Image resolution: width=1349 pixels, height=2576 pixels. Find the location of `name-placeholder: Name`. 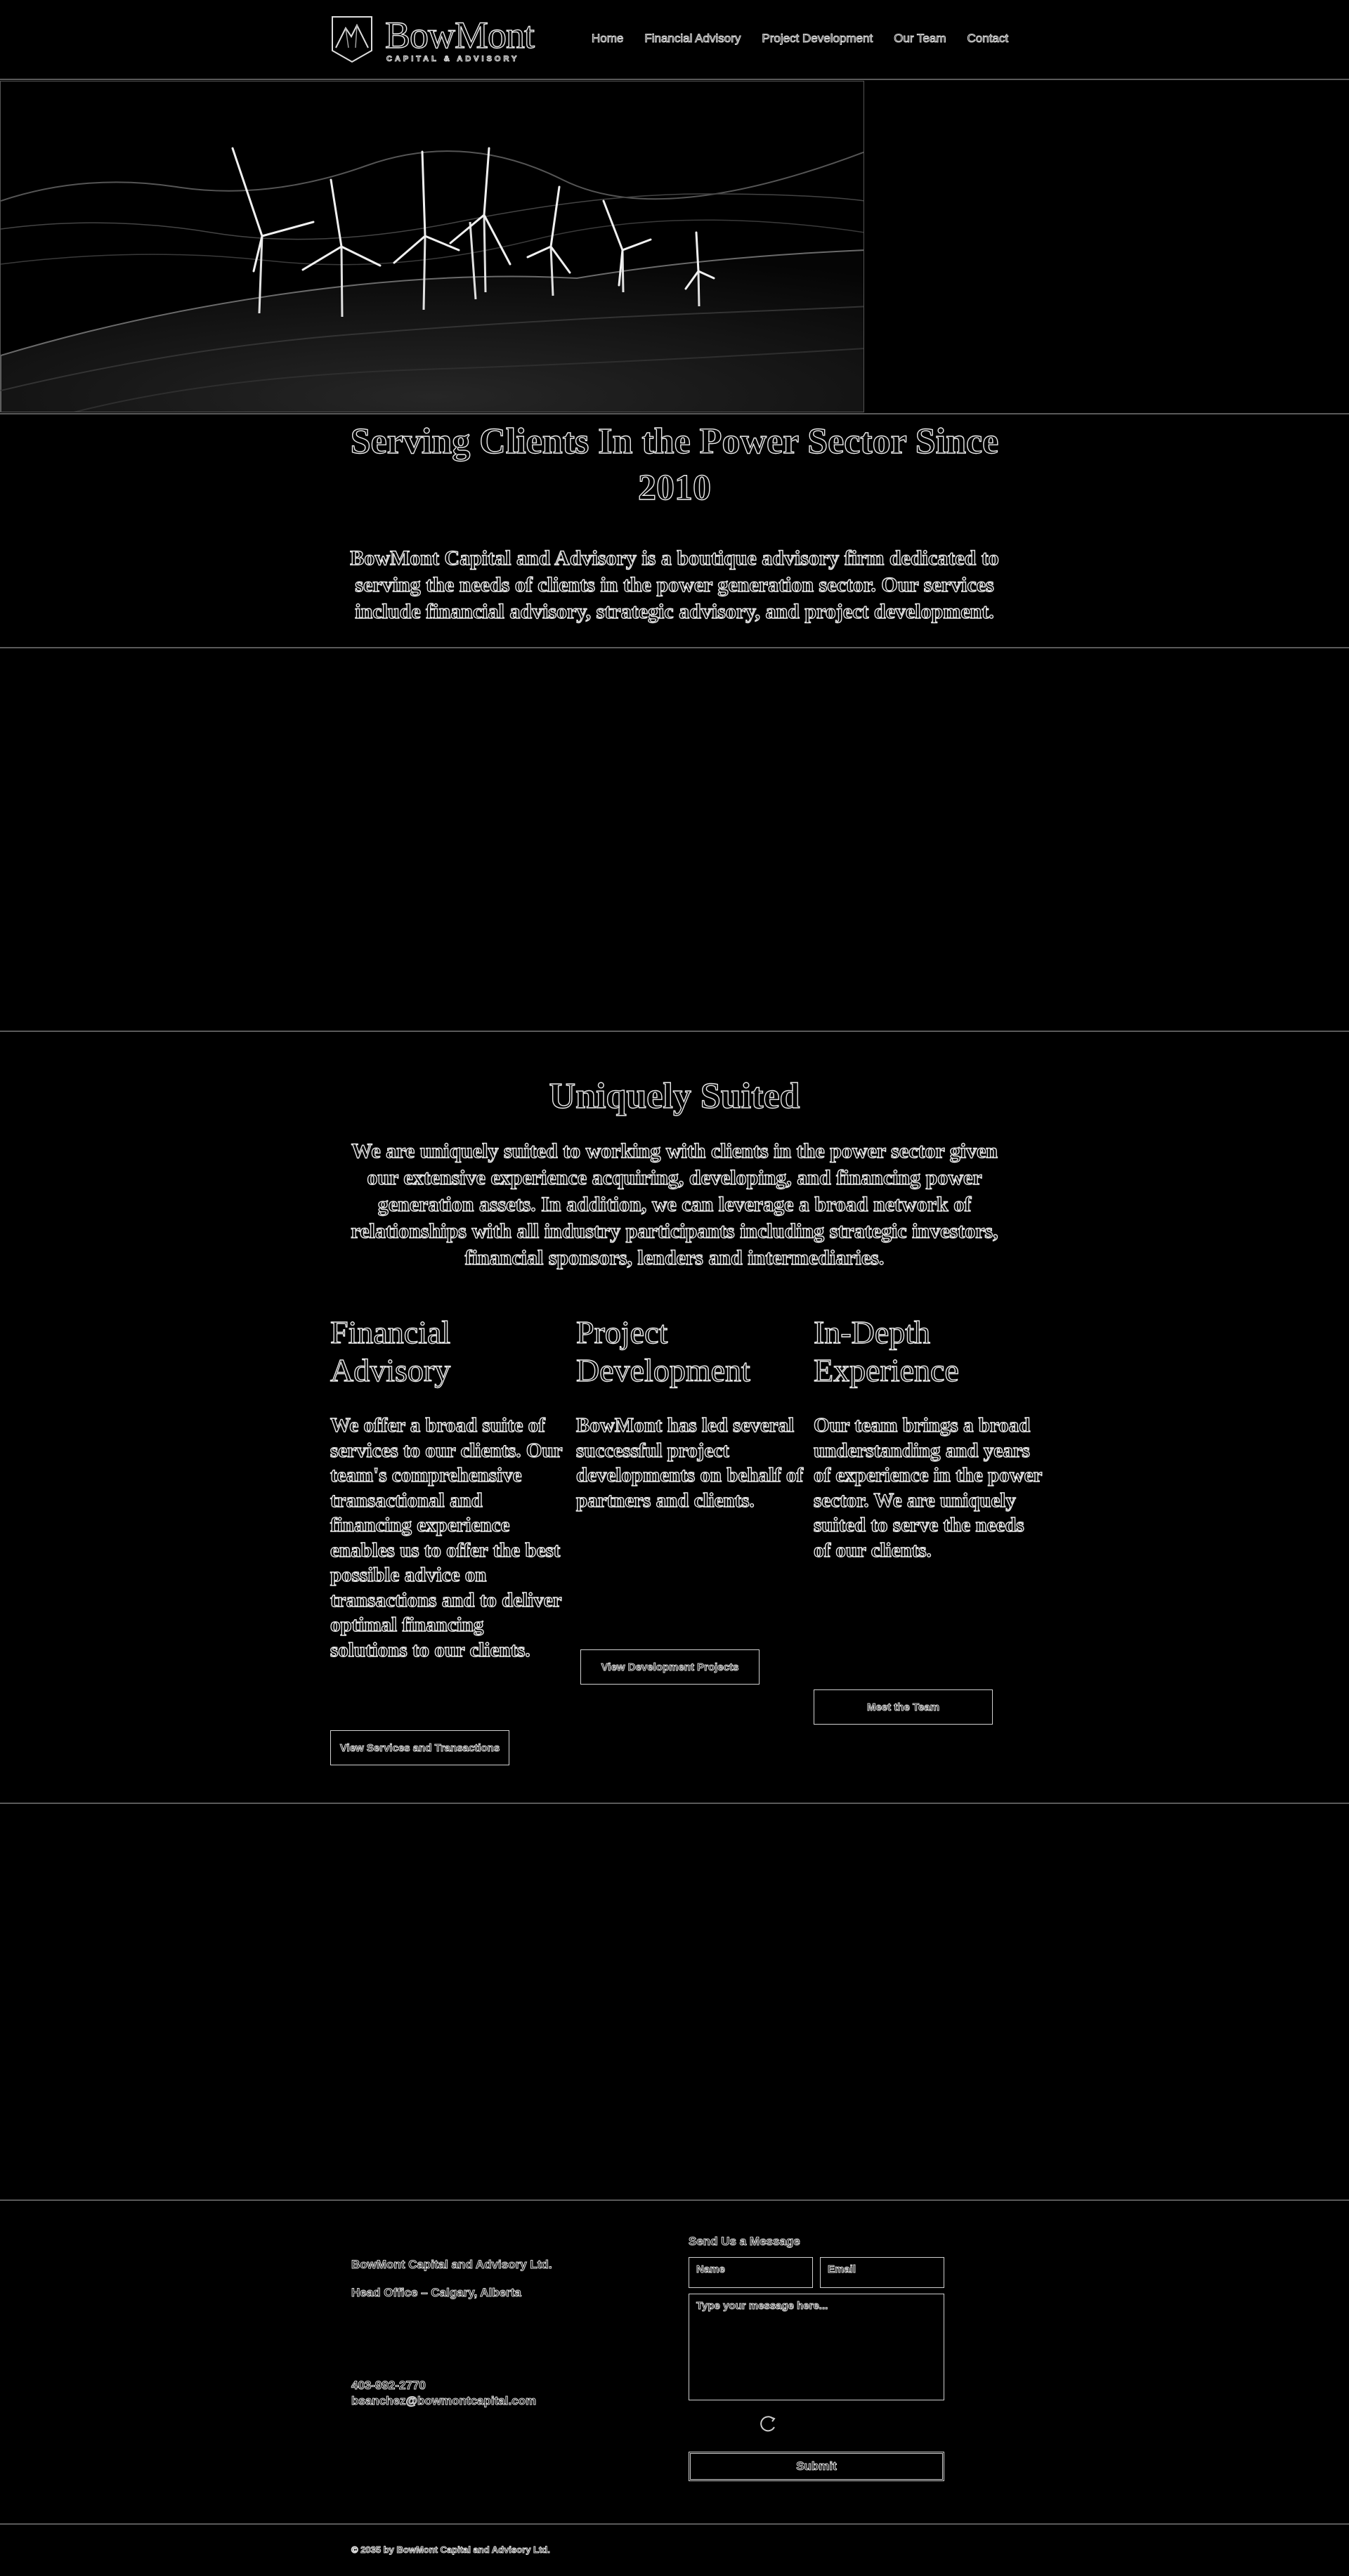

name-placeholder: Name is located at coordinates (711, 2270).